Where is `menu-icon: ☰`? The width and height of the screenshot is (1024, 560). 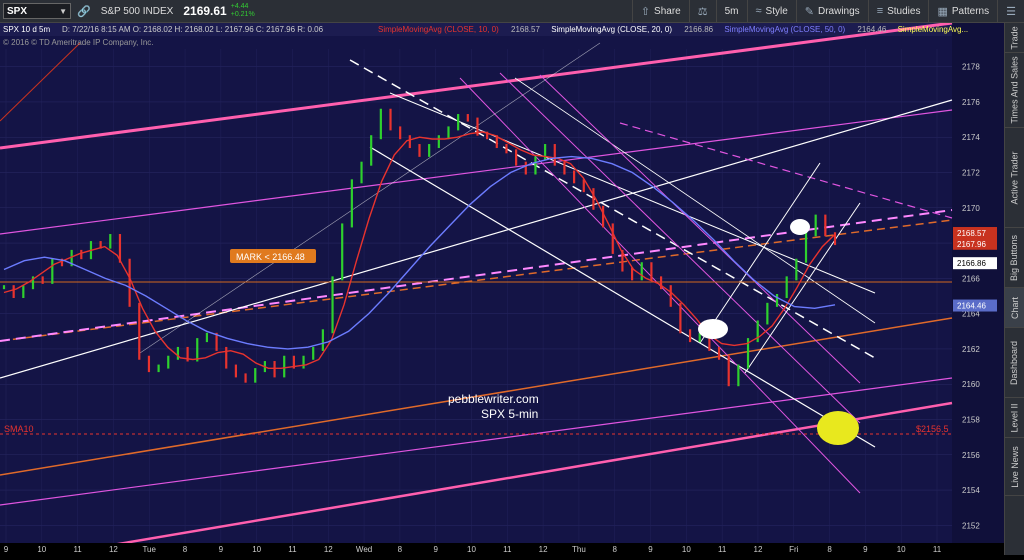 menu-icon: ☰ is located at coordinates (1011, 11).